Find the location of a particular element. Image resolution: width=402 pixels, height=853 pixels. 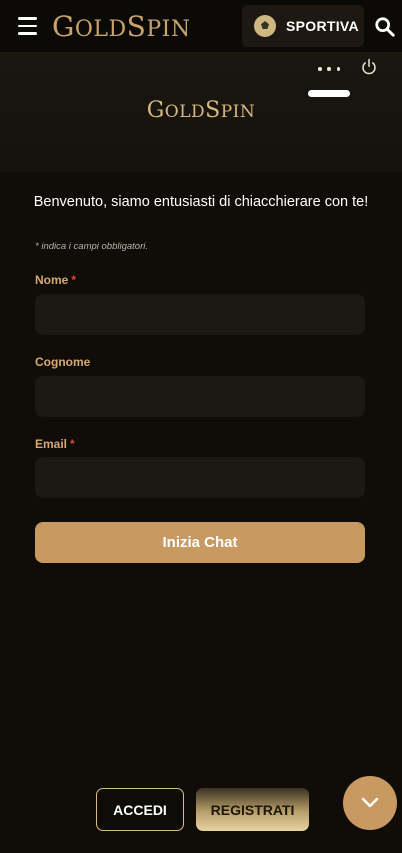

nome-input is located at coordinates (200, 314).